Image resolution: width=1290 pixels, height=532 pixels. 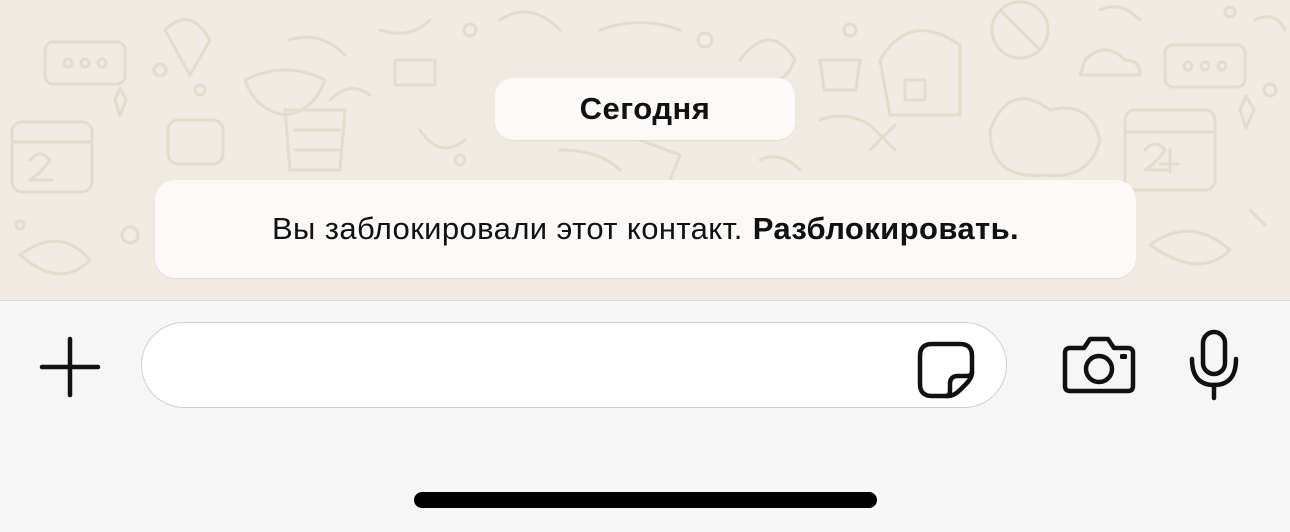 What do you see at coordinates (507, 228) in the screenshot?
I see `blocked-contact-text: Вы заблокировали этот контакт.` at bounding box center [507, 228].